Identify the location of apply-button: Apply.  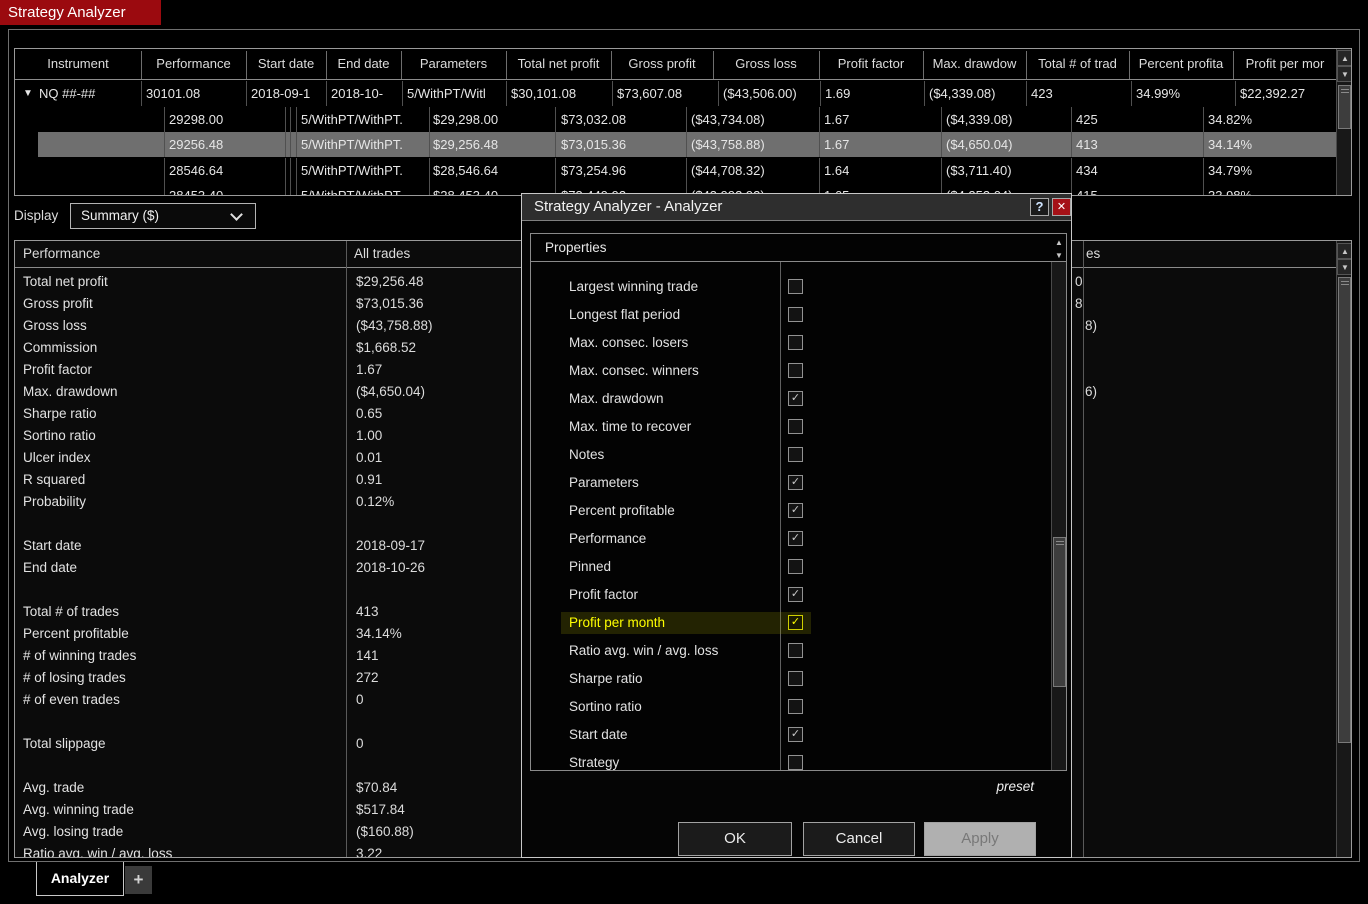
(980, 839).